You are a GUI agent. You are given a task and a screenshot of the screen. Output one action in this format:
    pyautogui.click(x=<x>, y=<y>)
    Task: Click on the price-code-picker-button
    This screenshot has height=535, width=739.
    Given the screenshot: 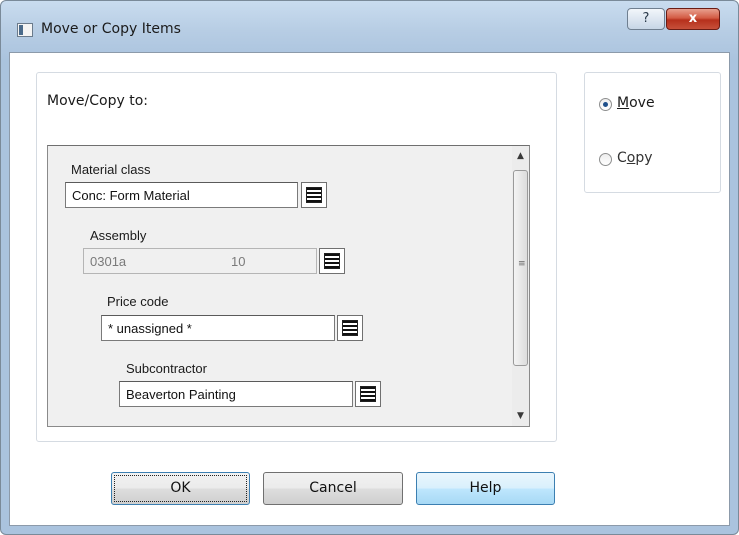 What is the action you would take?
    pyautogui.click(x=350, y=328)
    